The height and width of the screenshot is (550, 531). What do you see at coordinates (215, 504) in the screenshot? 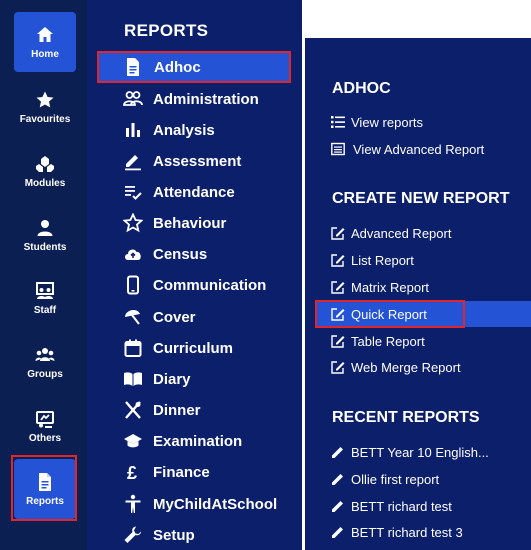
I see `menu-item-label: MyChildAtSchool` at bounding box center [215, 504].